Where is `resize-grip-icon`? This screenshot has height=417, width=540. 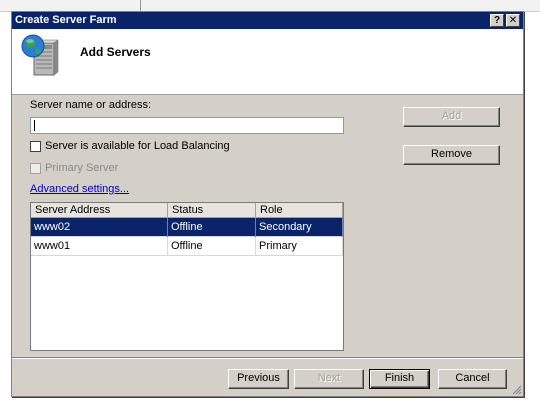 resize-grip-icon is located at coordinates (516, 389).